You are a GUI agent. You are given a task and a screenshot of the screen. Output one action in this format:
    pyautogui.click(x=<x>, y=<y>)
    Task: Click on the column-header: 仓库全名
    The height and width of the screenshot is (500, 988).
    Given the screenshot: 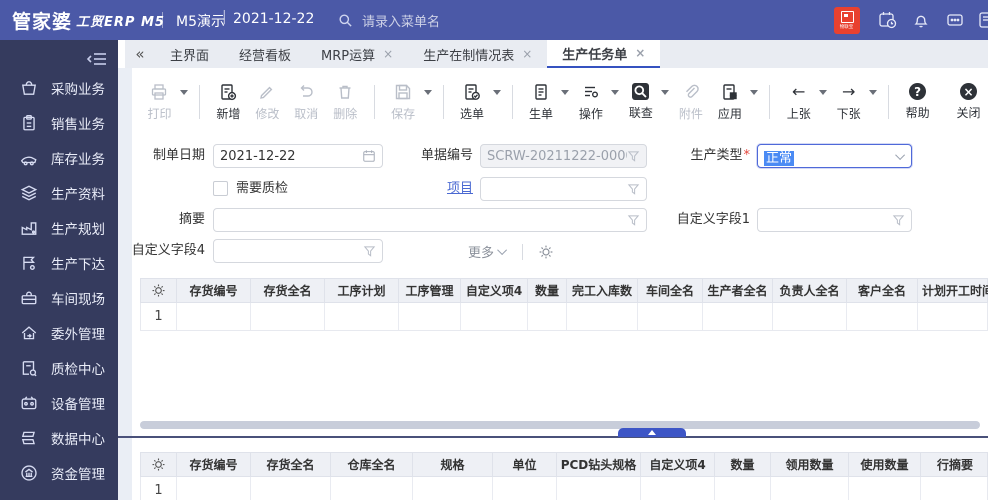 What is the action you would take?
    pyautogui.click(x=372, y=464)
    